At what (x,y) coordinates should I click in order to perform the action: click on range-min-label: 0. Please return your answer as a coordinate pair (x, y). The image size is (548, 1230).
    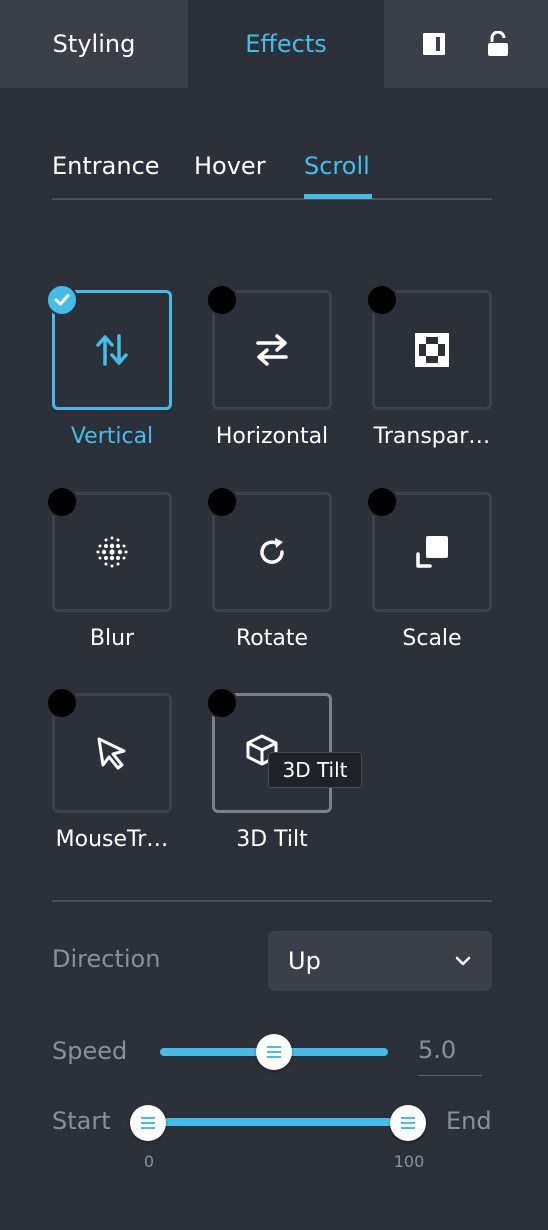
    Looking at the image, I should click on (149, 1161).